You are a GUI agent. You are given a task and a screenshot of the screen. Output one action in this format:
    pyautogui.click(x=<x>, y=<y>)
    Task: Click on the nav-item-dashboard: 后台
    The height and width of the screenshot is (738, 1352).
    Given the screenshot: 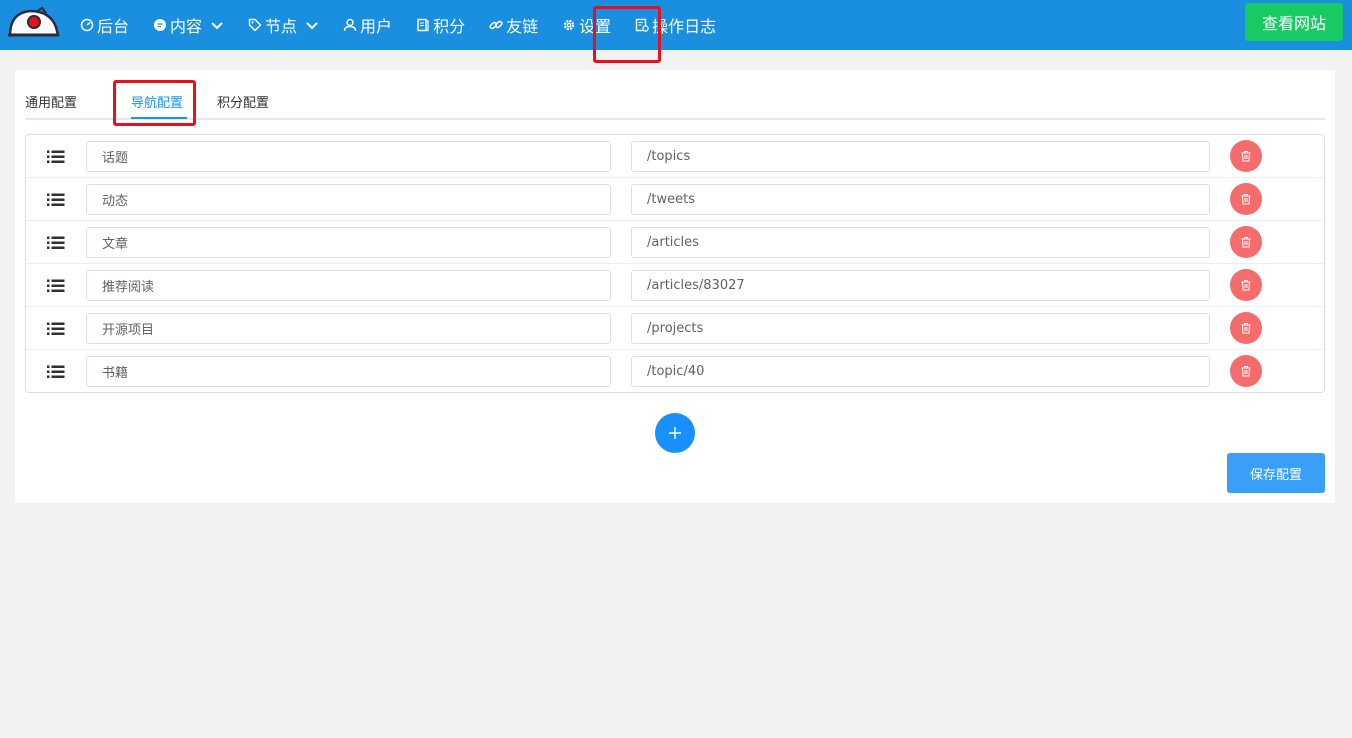 What is the action you would take?
    pyautogui.click(x=110, y=25)
    